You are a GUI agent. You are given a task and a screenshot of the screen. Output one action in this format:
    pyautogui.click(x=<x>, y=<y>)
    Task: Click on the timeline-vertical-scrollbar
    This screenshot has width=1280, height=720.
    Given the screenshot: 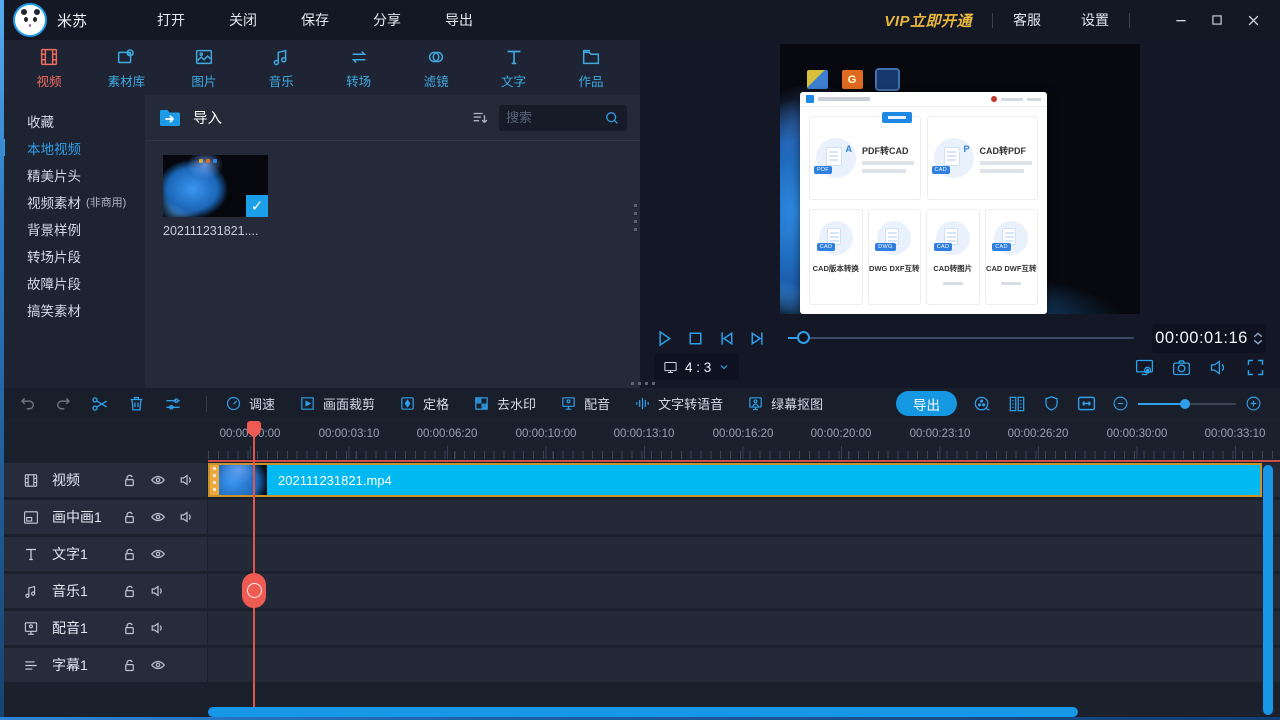 What is the action you would take?
    pyautogui.click(x=1268, y=590)
    